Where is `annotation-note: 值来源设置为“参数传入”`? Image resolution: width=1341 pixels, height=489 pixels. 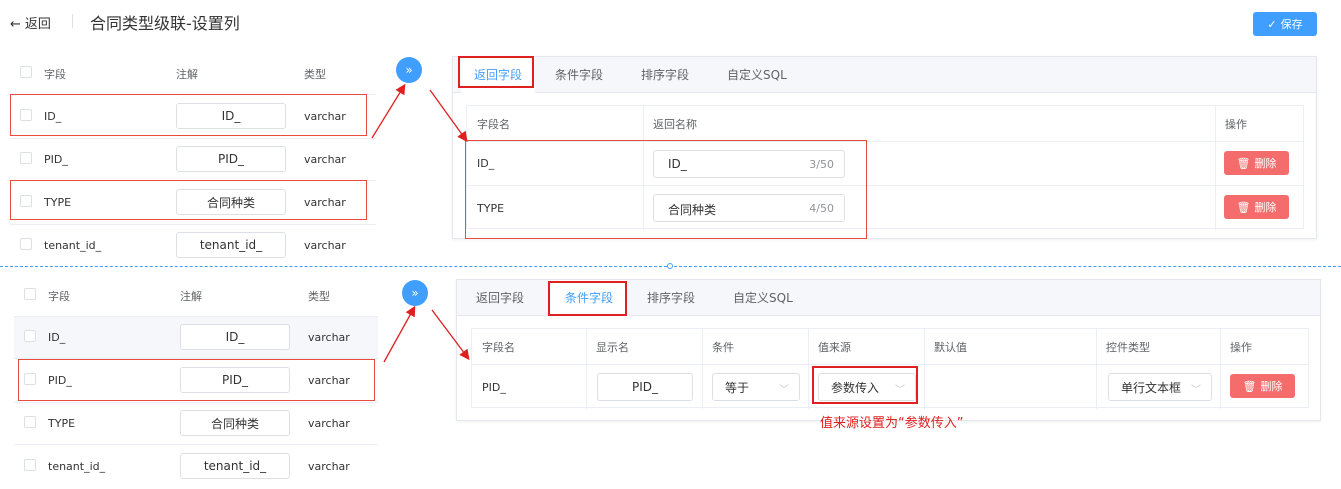 annotation-note: 值来源设置为“参数传入” is located at coordinates (892, 423).